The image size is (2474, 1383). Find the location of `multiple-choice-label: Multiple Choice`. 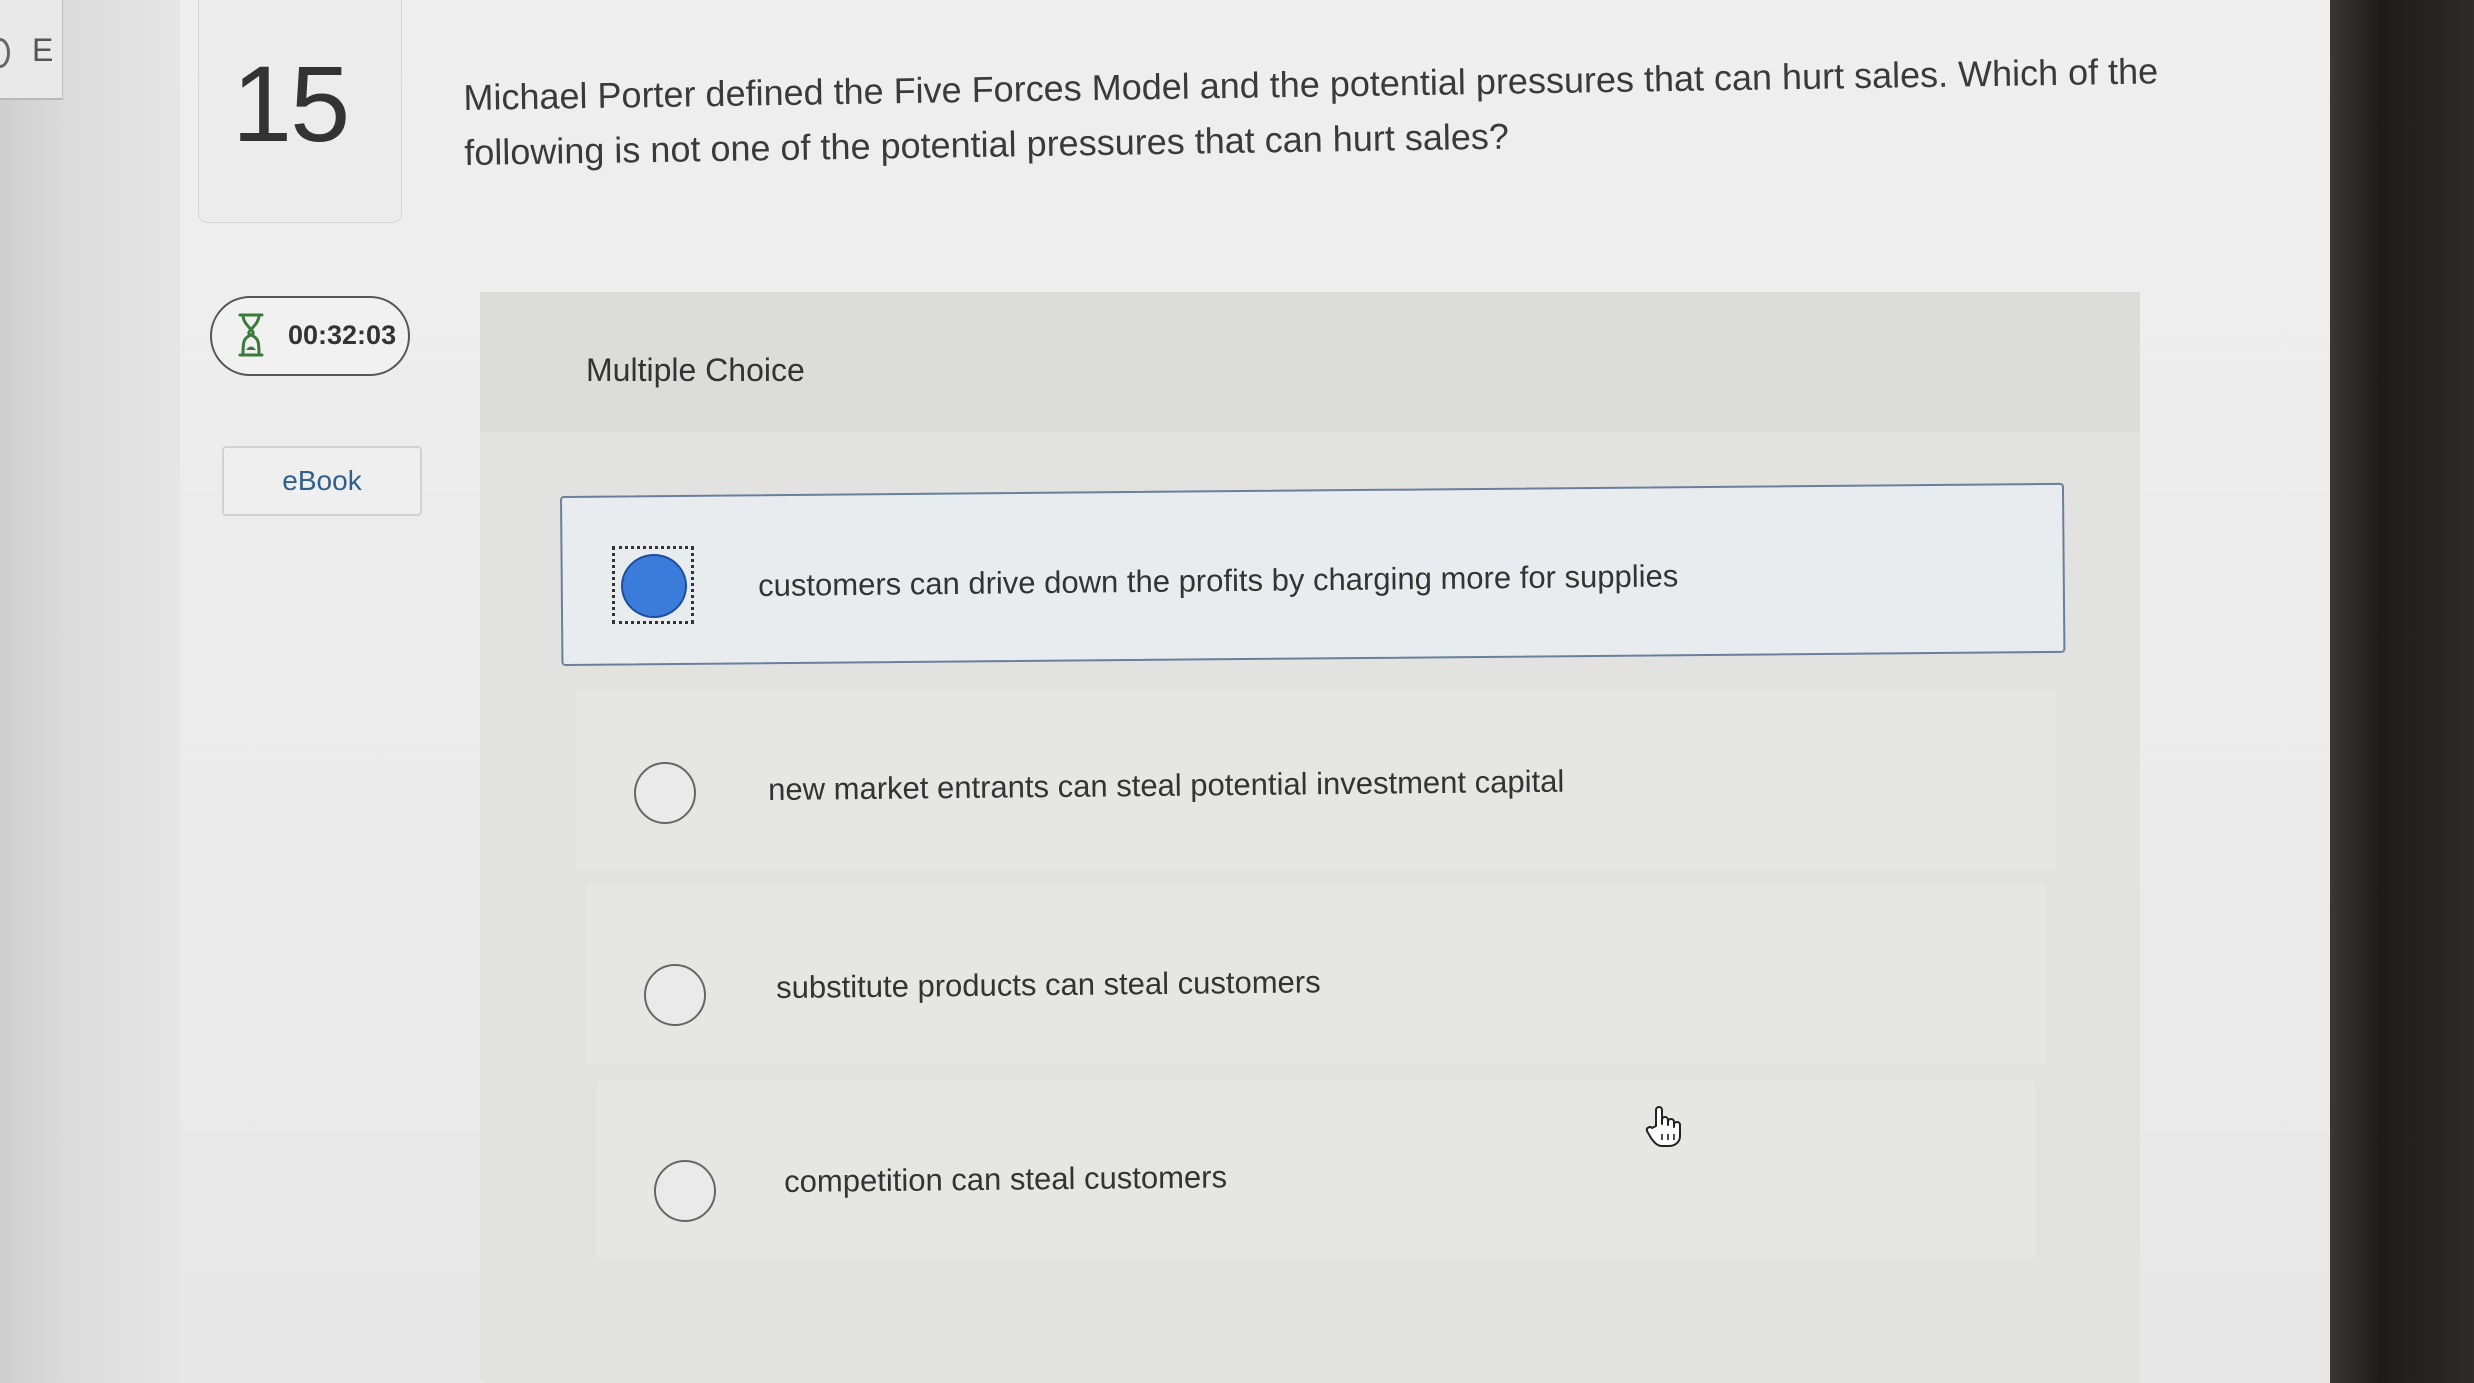

multiple-choice-label: Multiple Choice is located at coordinates (695, 370).